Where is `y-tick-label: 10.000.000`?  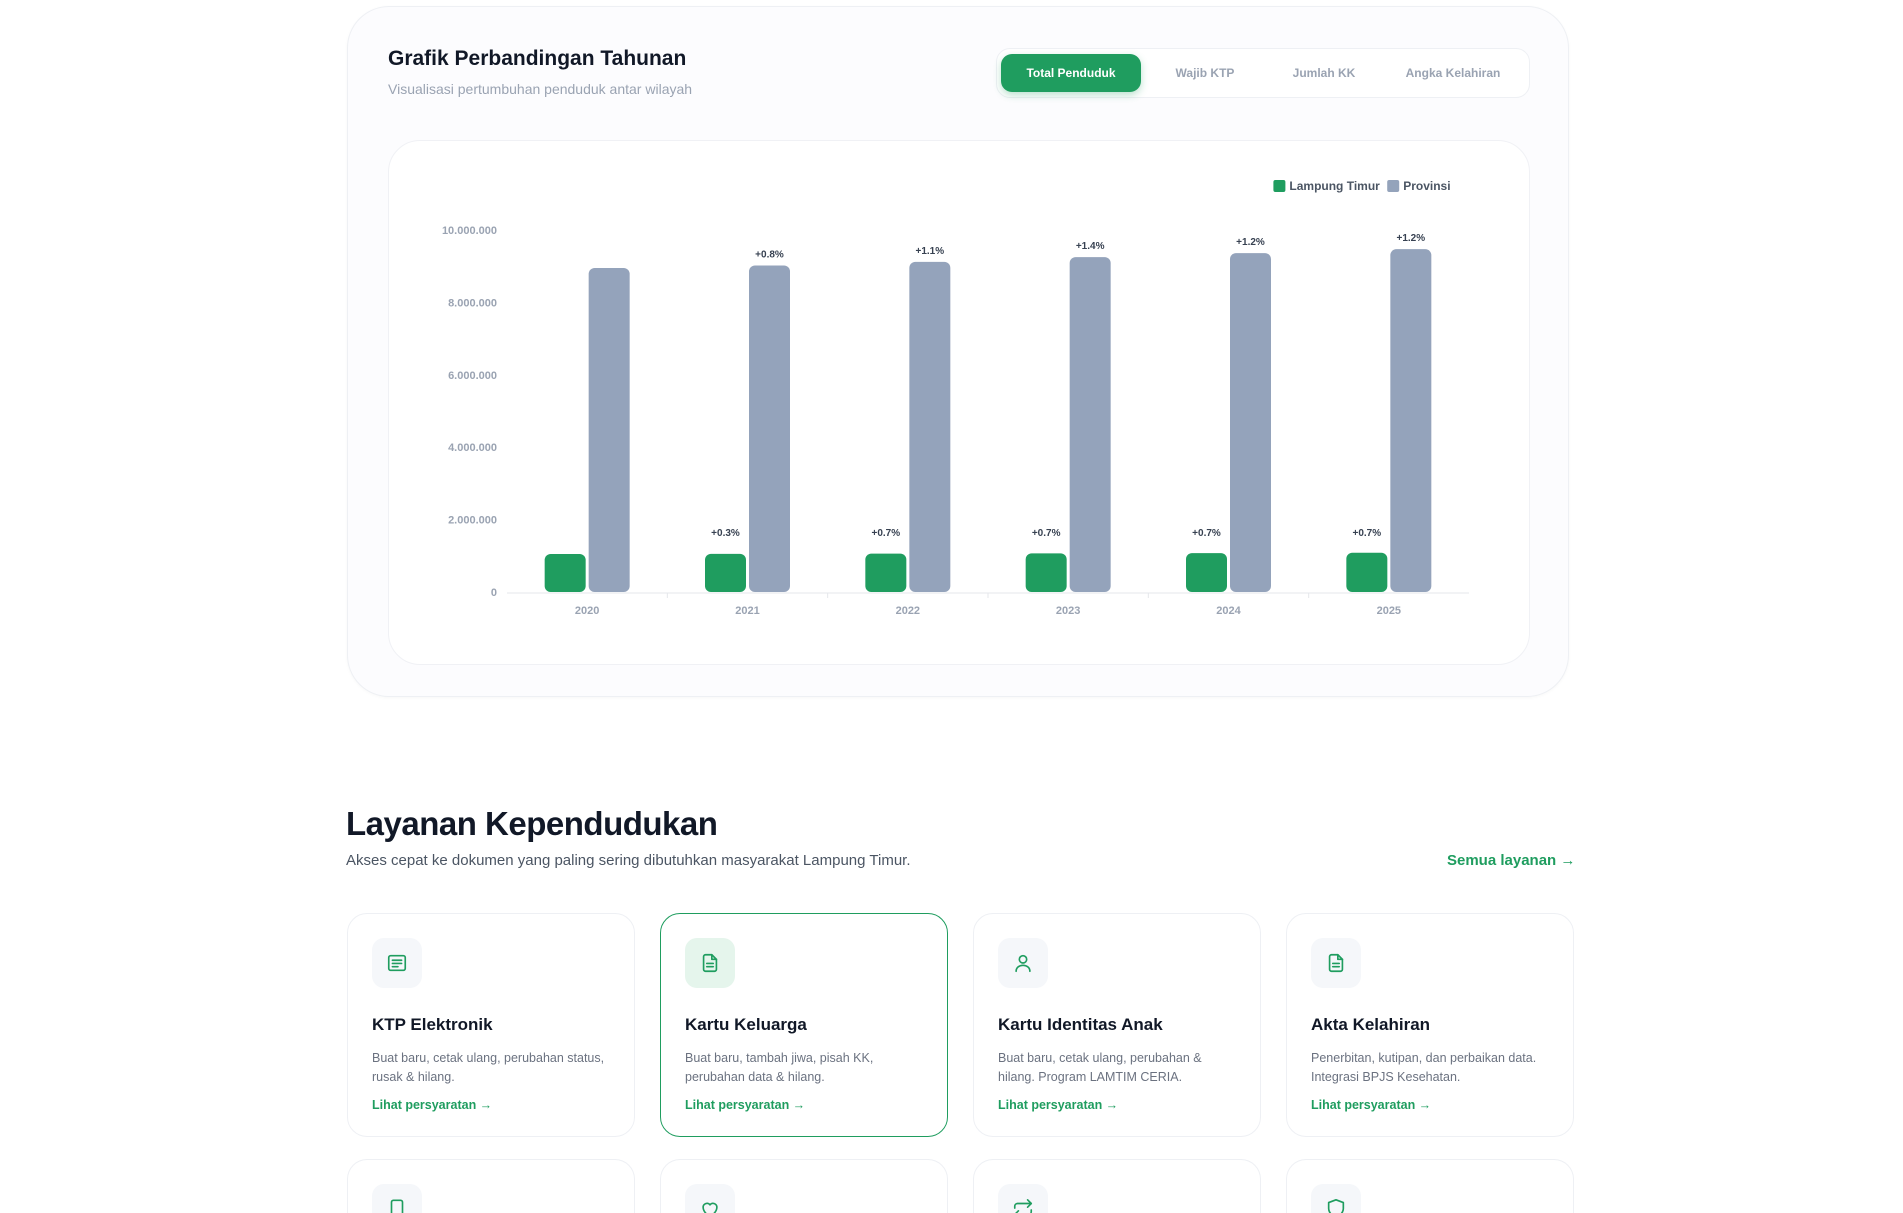 y-tick-label: 10.000.000 is located at coordinates (469, 231).